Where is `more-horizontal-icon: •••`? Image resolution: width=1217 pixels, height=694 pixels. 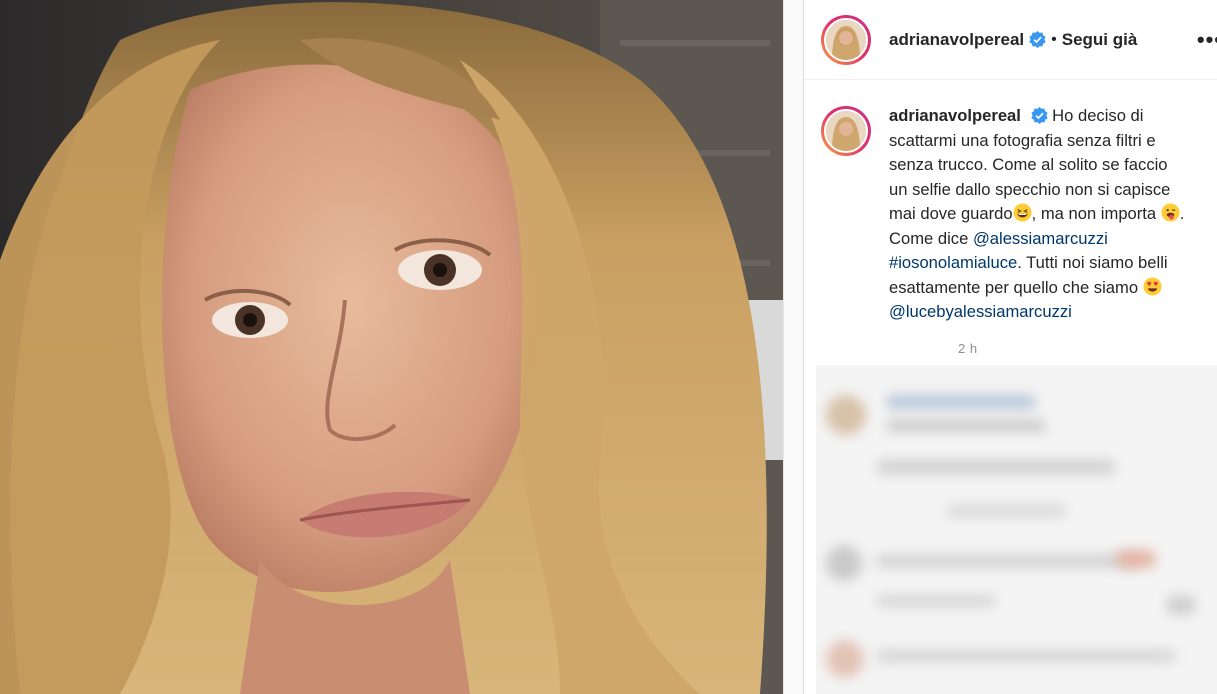 more-horizontal-icon: ••• is located at coordinates (1207, 40).